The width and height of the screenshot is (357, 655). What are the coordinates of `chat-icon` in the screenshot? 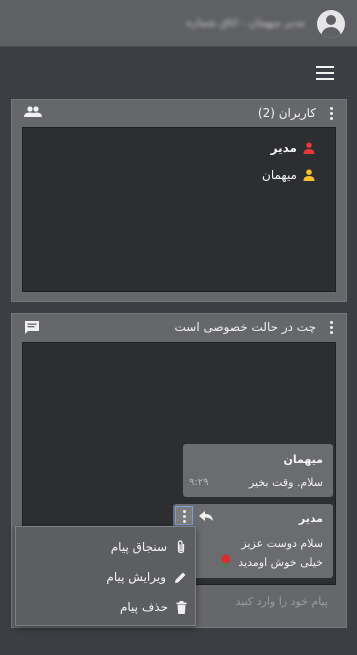 It's located at (32, 327).